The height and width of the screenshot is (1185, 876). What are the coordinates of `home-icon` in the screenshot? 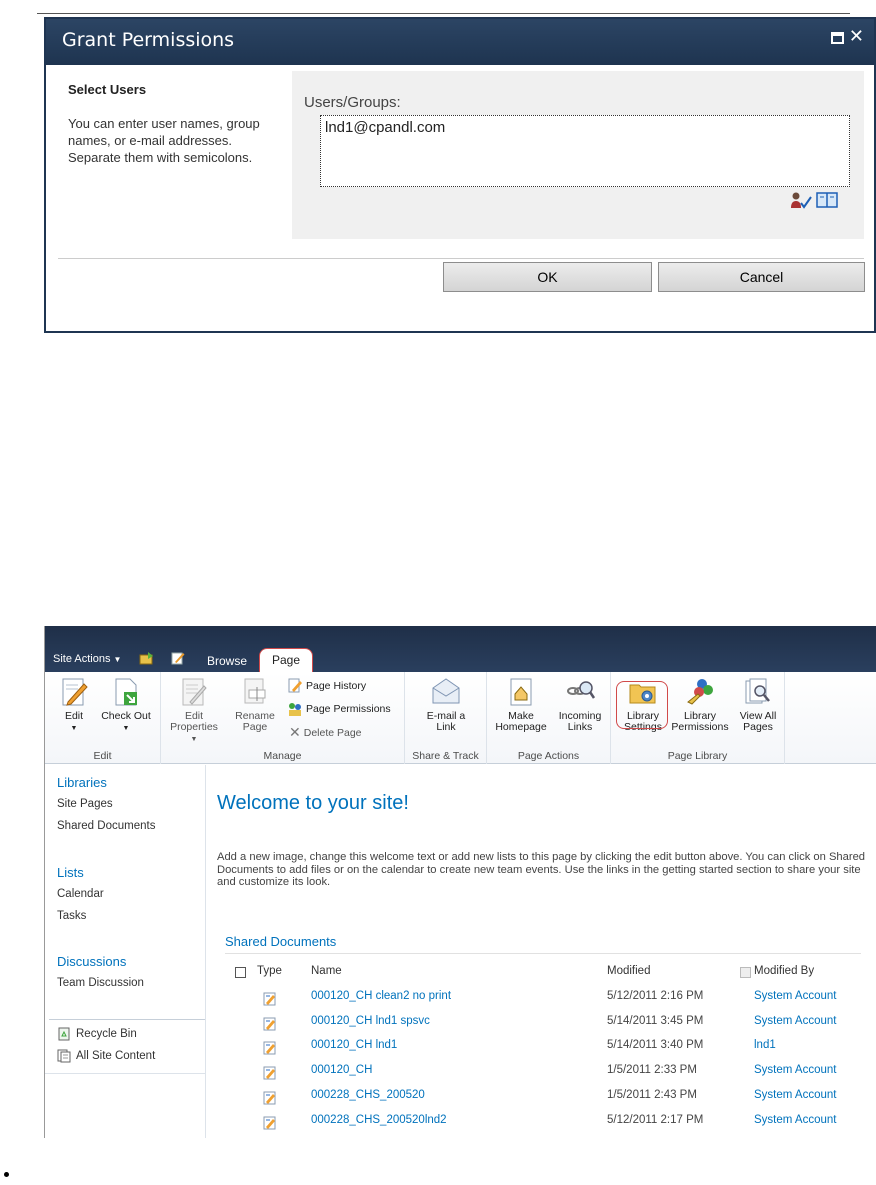 It's located at (521, 692).